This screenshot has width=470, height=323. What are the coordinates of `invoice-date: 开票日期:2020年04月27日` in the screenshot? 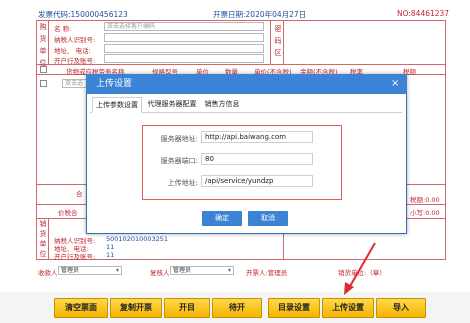 It's located at (260, 14).